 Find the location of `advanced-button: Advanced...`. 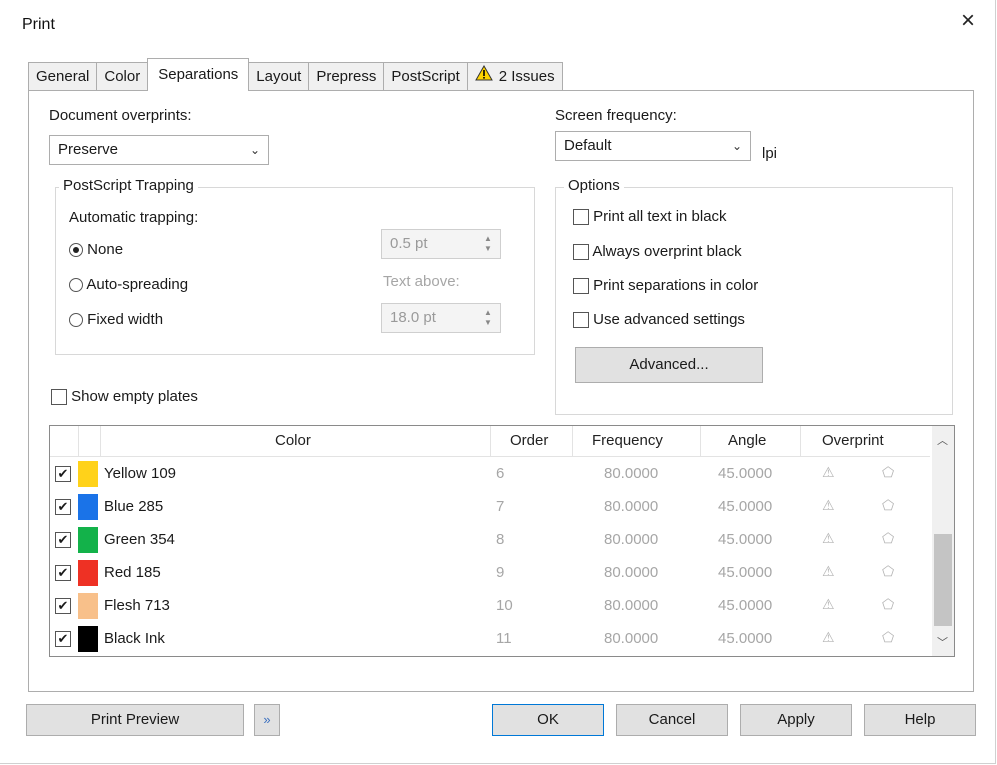

advanced-button: Advanced... is located at coordinates (669, 365).